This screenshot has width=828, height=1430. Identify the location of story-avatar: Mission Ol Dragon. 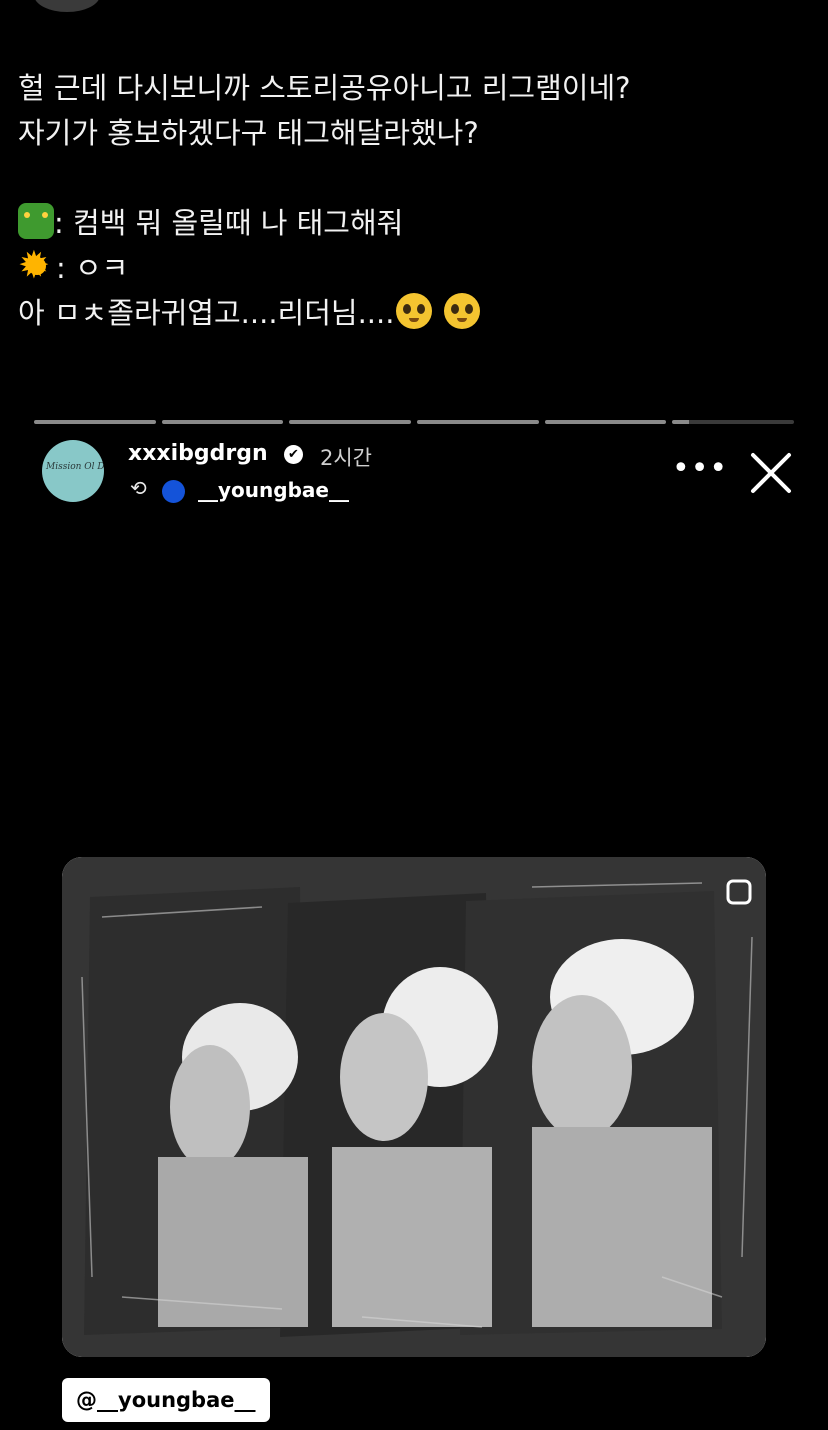
(73, 471).